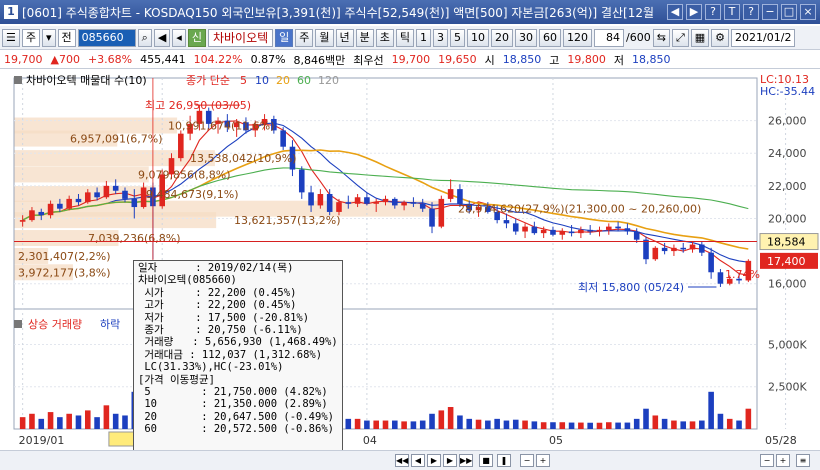 The width and height of the screenshot is (820, 470). I want to click on chevron-down-icon: ▾, so click(49, 37).